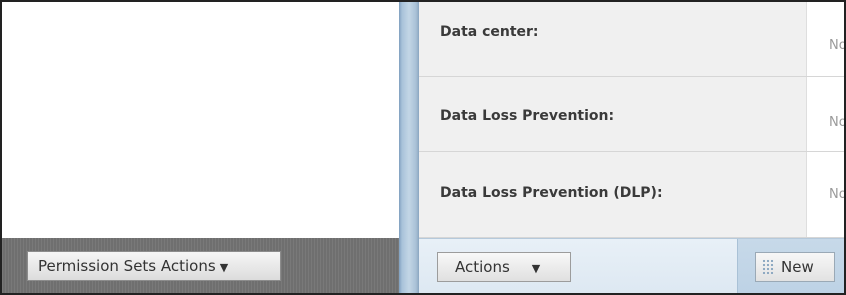 Image resolution: width=846 pixels, height=295 pixels. Describe the element at coordinates (613, 39) in the screenshot. I see `detail-label-cell: Data center:` at that location.